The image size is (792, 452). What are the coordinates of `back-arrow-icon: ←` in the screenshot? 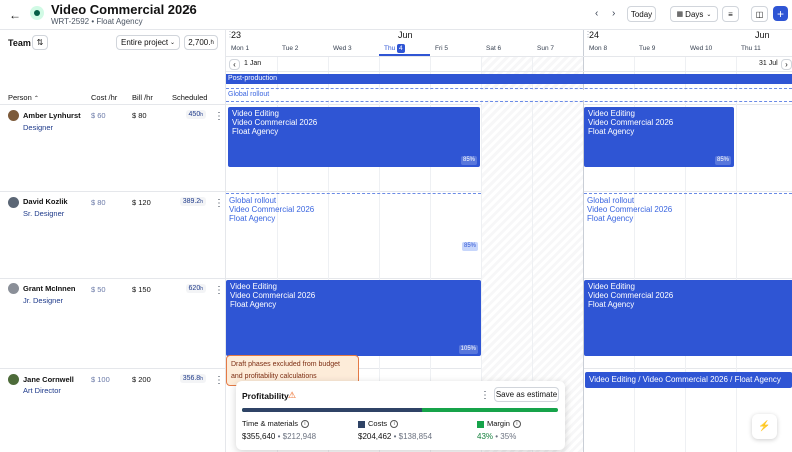 It's located at (15, 15).